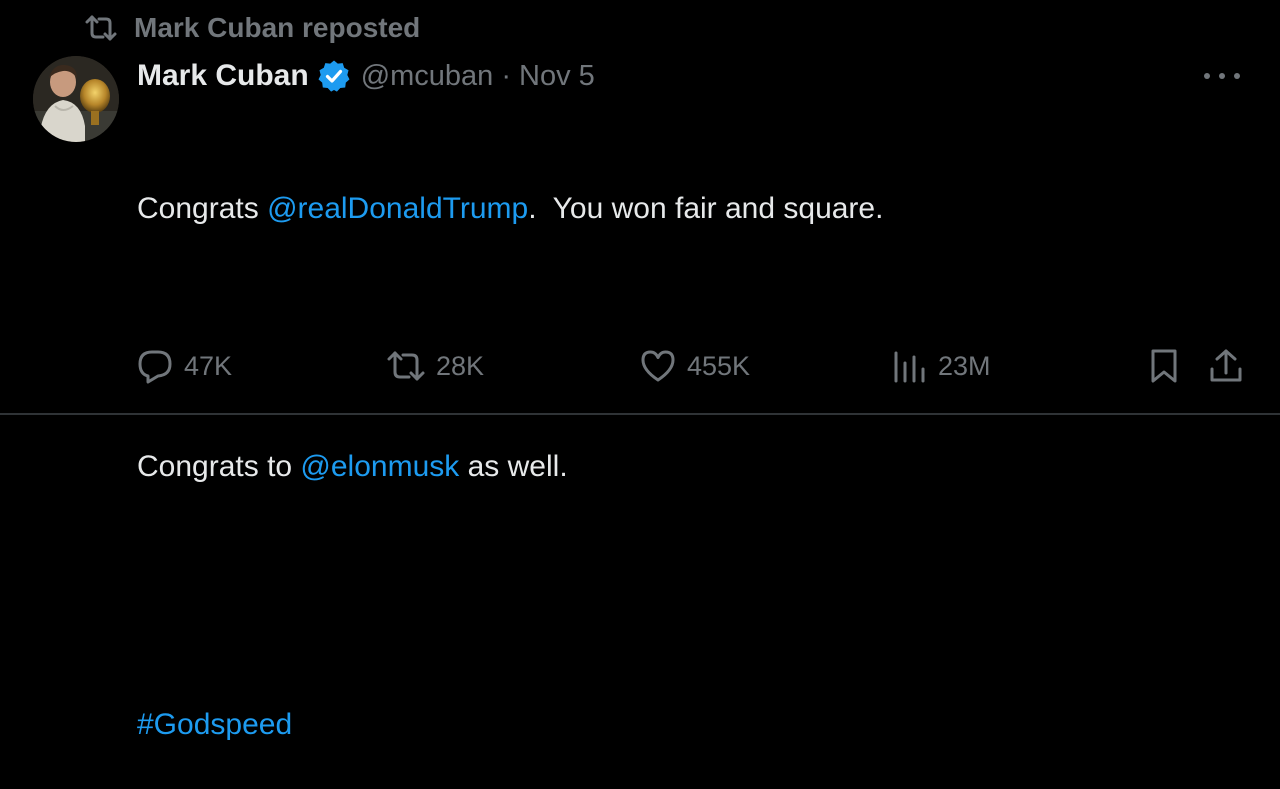 The height and width of the screenshot is (789, 1280). Describe the element at coordinates (219, 466) in the screenshot. I see `text-segment: Congrats to` at that location.